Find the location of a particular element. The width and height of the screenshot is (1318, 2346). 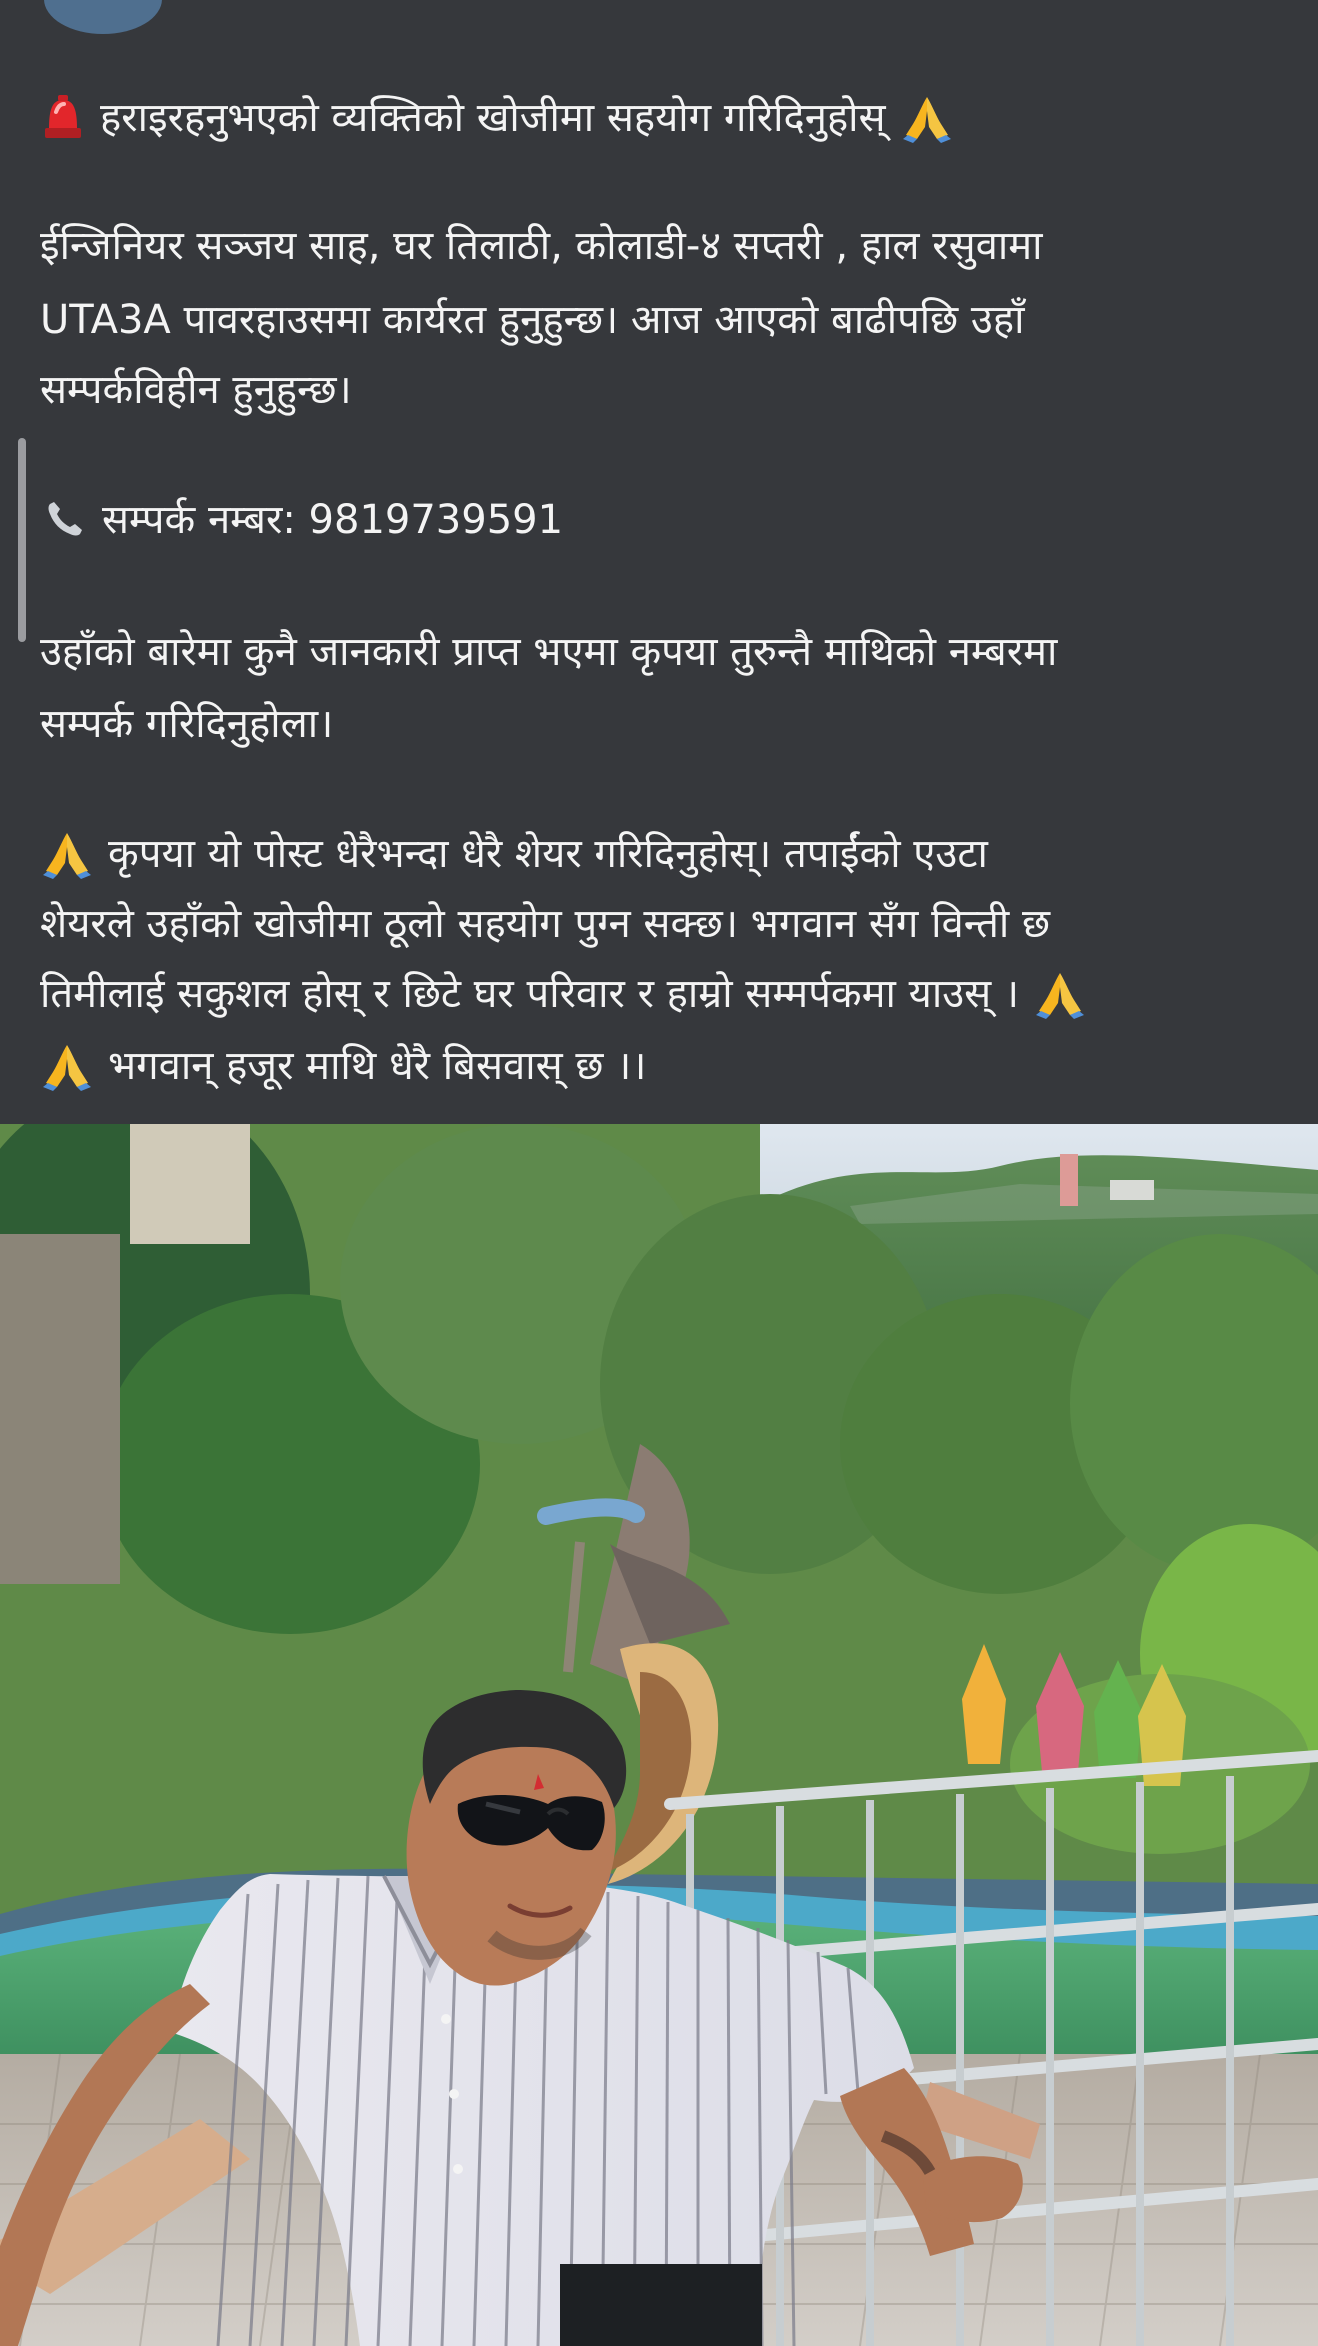

share-row: भगवान् हजूर माथि धेरै बिसवास् छ ।। is located at coordinates (343, 1066).